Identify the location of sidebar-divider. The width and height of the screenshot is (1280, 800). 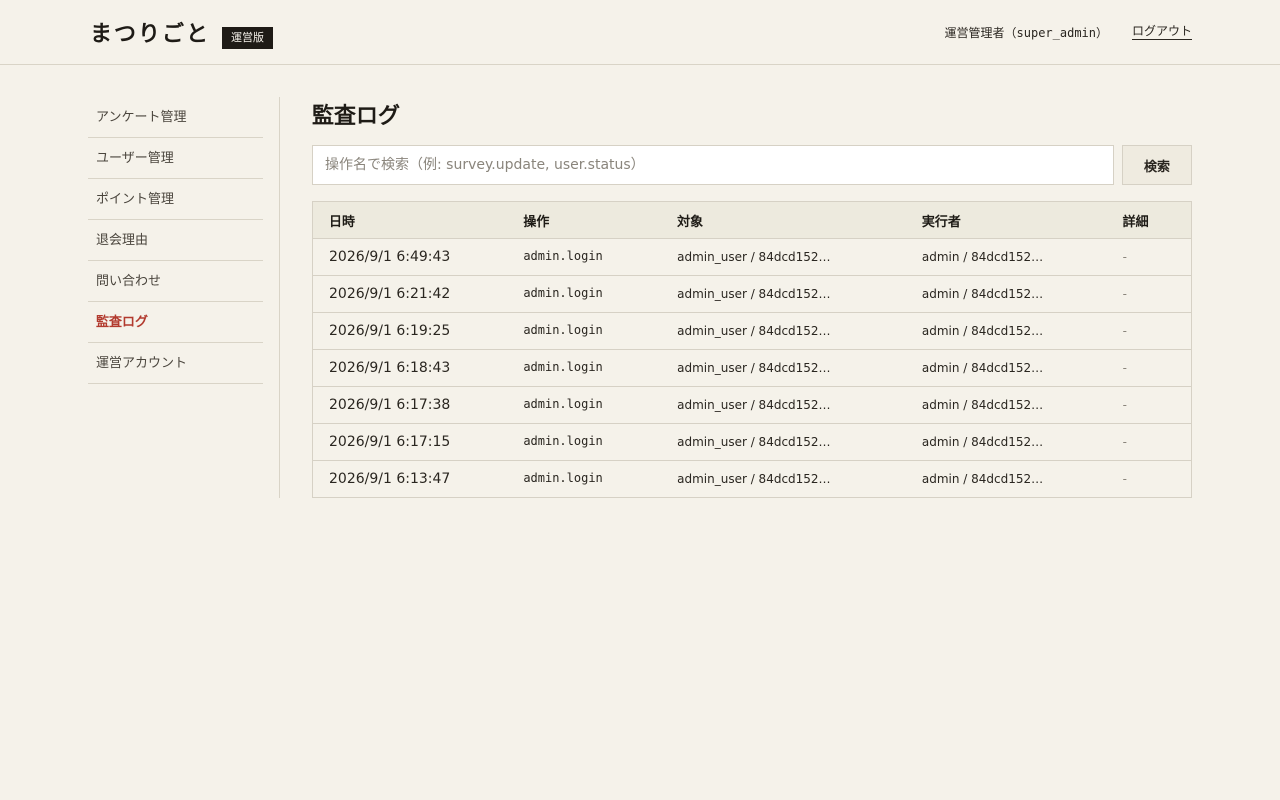
(279, 297).